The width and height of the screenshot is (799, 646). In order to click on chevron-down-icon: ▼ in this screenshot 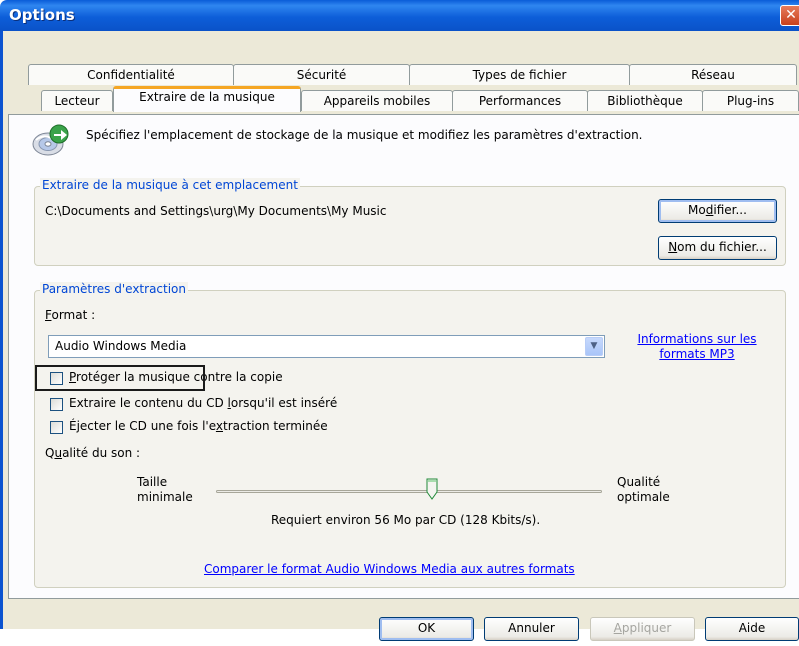, I will do `click(594, 346)`.